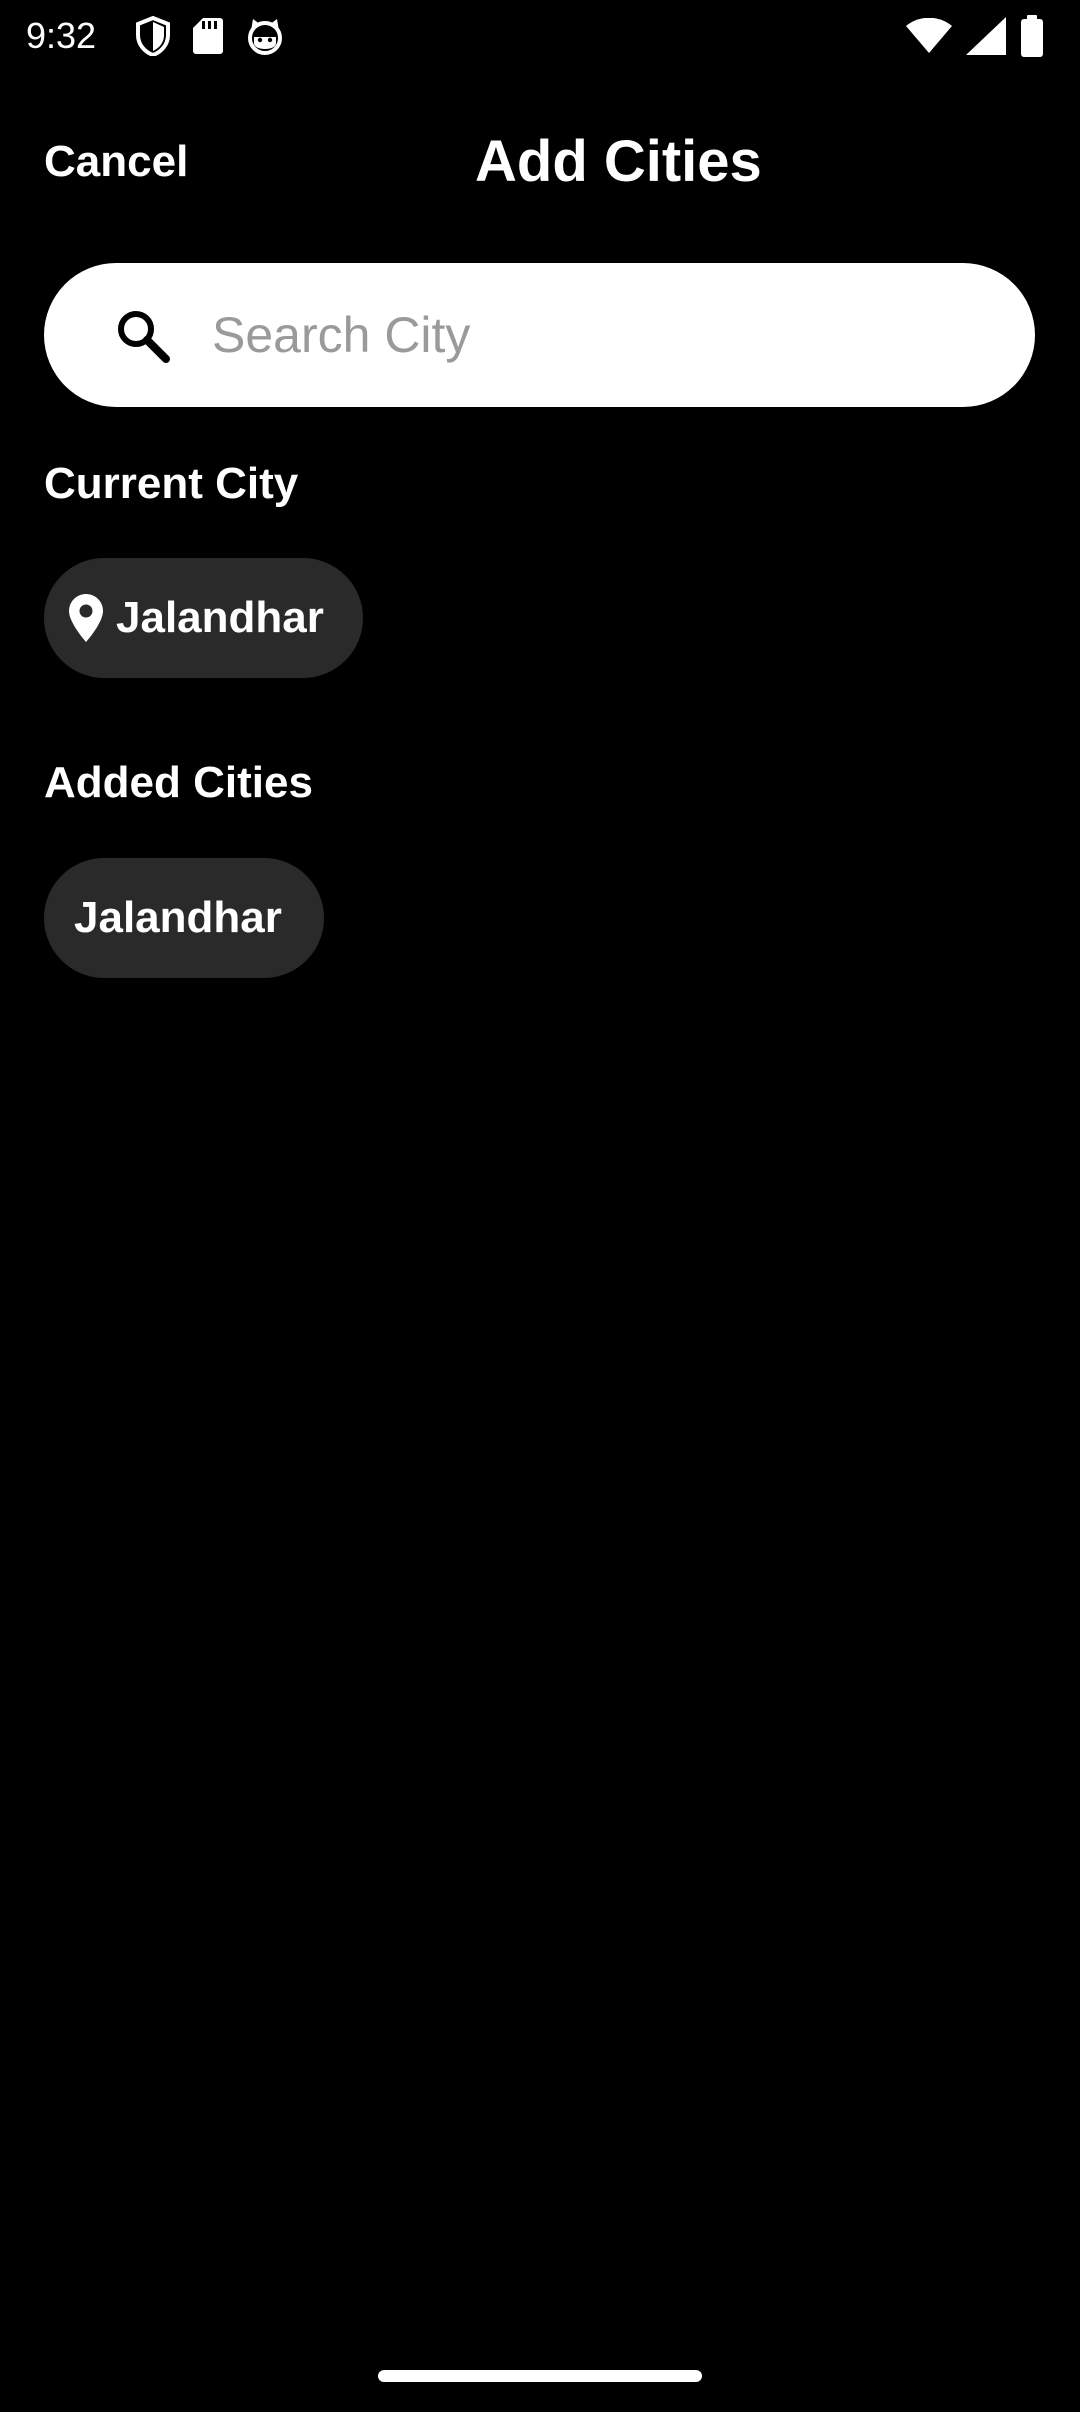  Describe the element at coordinates (986, 36) in the screenshot. I see `cellular-signal-icon` at that location.